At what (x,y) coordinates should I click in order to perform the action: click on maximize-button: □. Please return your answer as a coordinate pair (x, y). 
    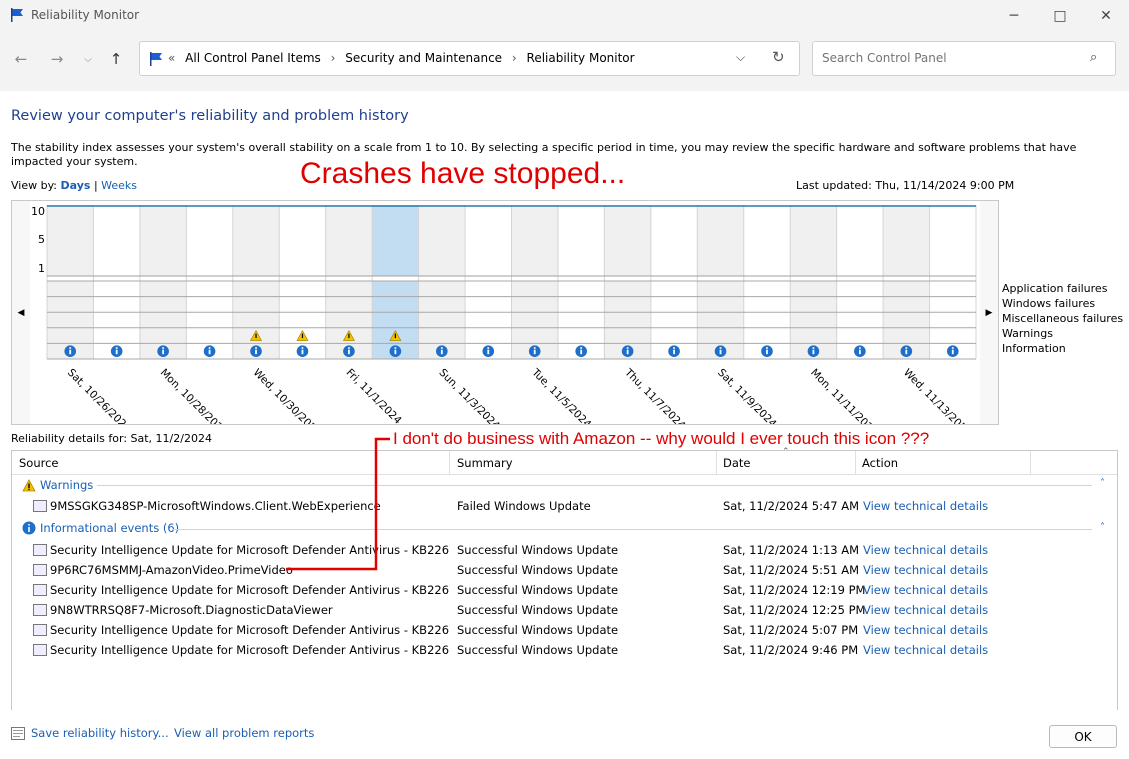
    Looking at the image, I should click on (1060, 15).